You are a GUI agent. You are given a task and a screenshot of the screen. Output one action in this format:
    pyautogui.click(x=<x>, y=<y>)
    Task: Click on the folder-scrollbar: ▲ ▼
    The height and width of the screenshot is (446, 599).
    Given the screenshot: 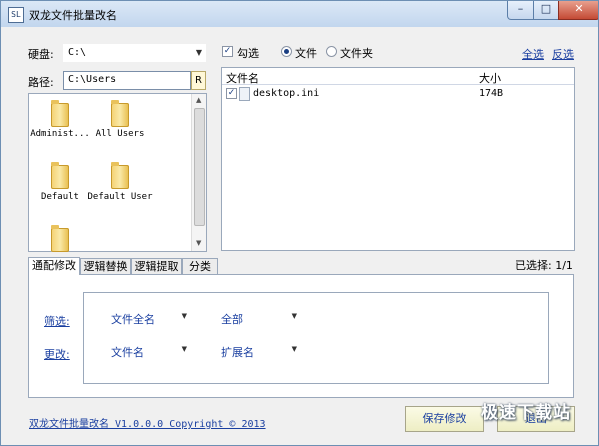 What is the action you would take?
    pyautogui.click(x=198, y=172)
    